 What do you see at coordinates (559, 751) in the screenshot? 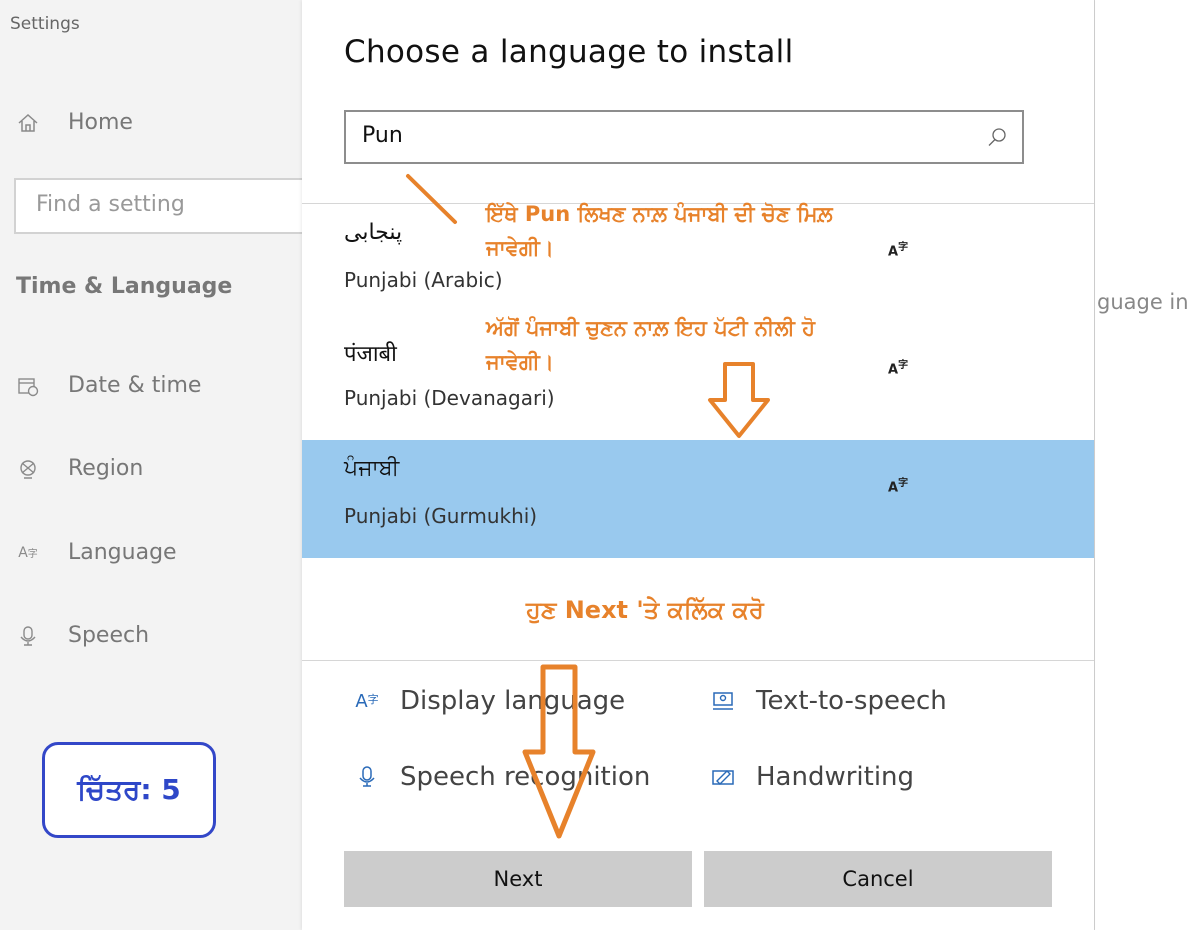
I see `annotation-arrow-to-next` at bounding box center [559, 751].